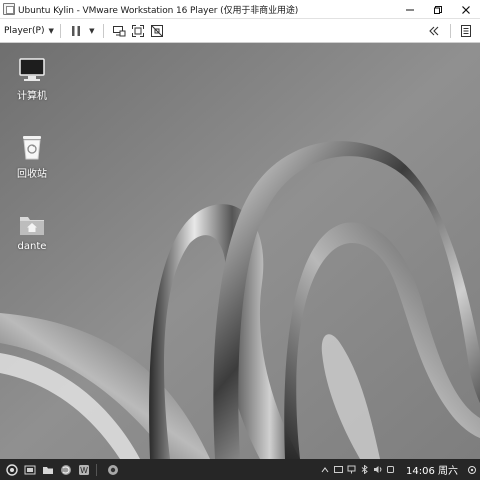 This screenshot has width=480, height=480. I want to click on desktop-icon-label: 计算机, so click(32, 96).